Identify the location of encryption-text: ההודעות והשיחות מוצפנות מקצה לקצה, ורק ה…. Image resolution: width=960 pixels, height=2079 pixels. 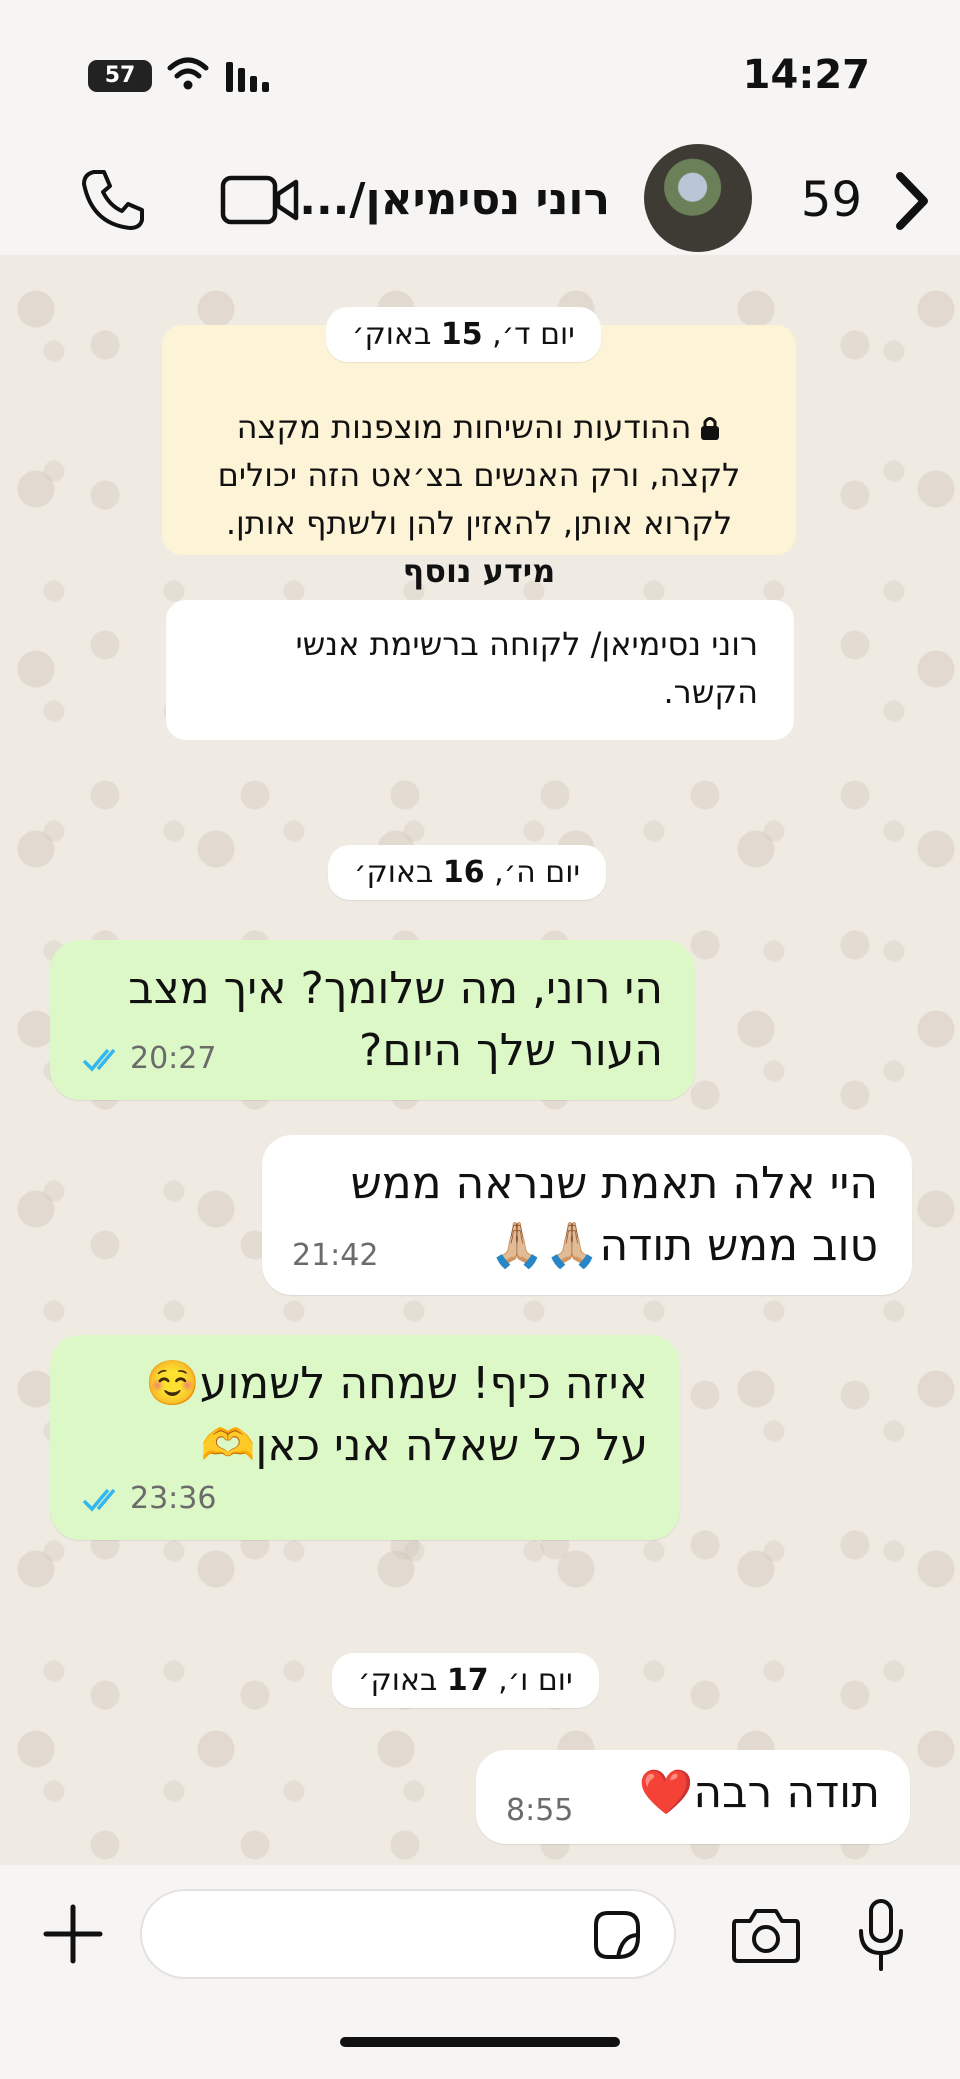
(479, 475).